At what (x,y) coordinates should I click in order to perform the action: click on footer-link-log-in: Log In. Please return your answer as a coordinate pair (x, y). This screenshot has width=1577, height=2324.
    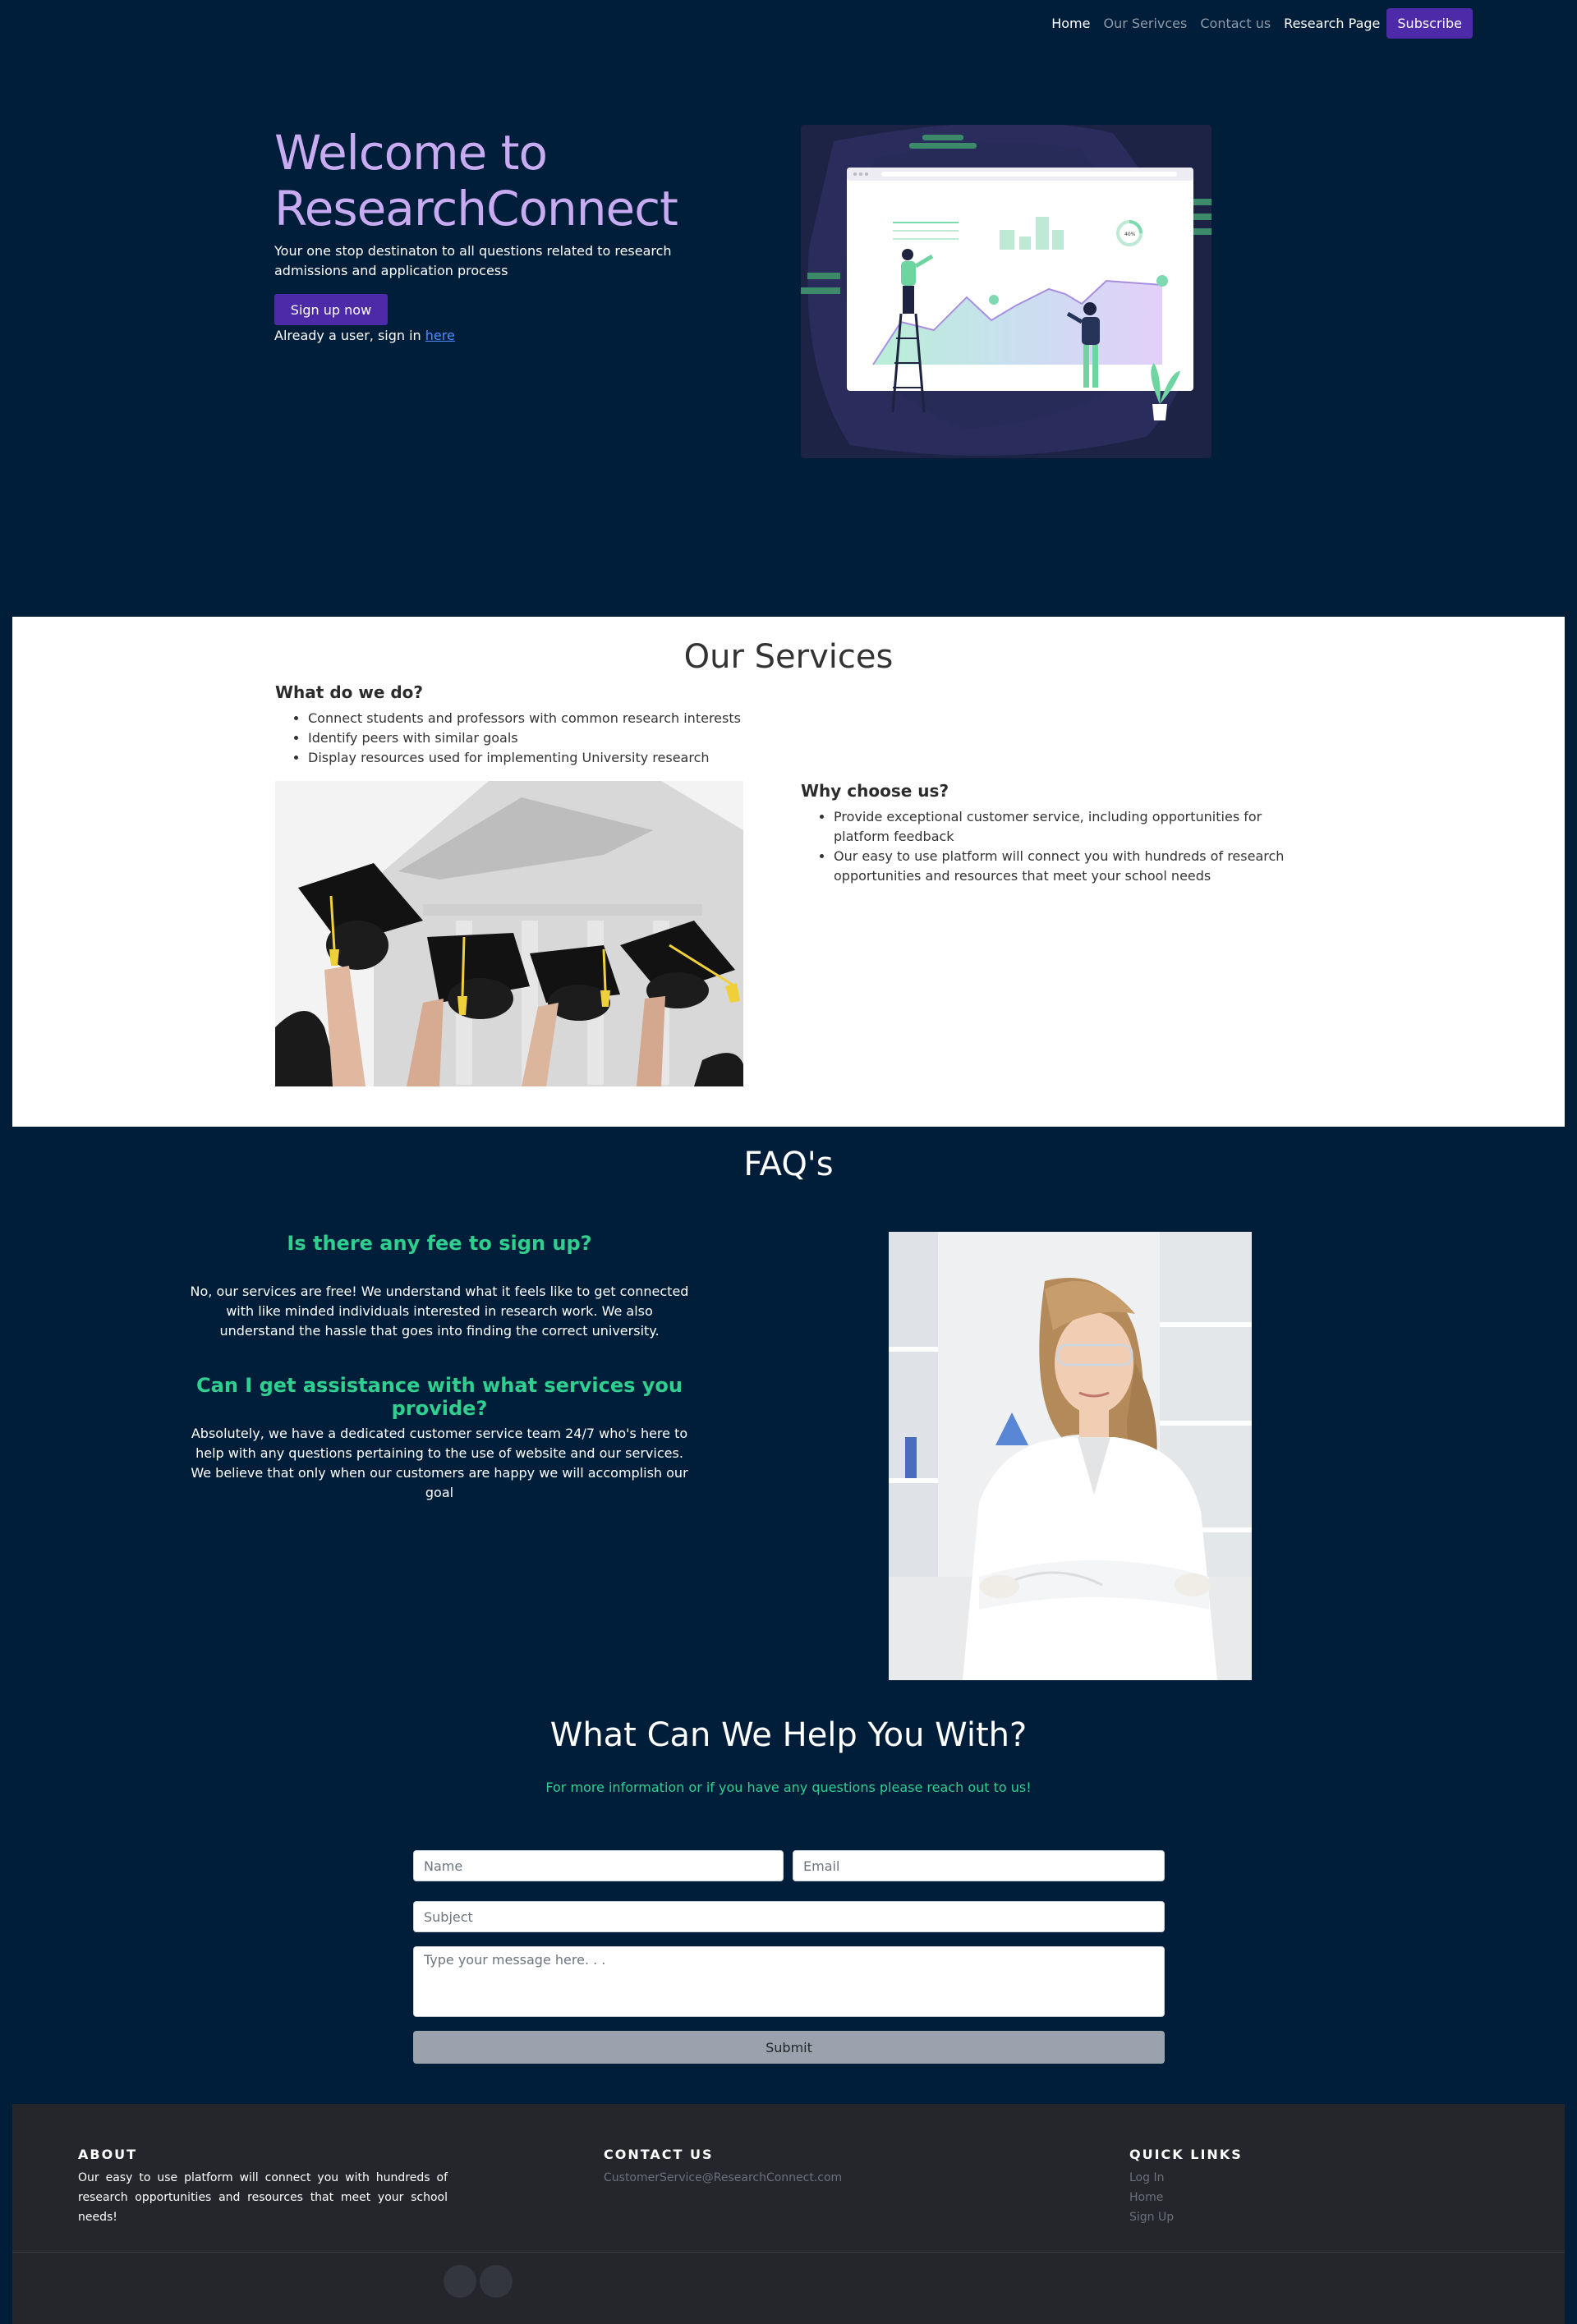
    Looking at the image, I should click on (1146, 2178).